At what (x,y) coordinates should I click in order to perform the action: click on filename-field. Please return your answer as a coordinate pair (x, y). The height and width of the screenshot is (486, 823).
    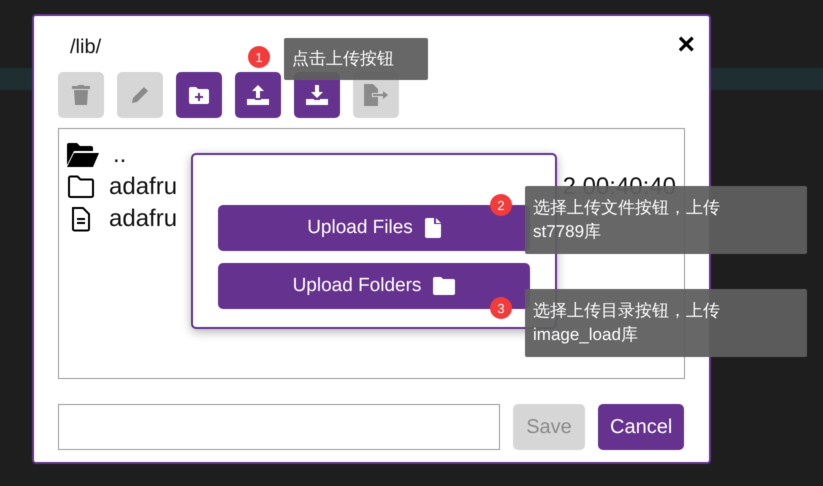
    Looking at the image, I should click on (279, 427).